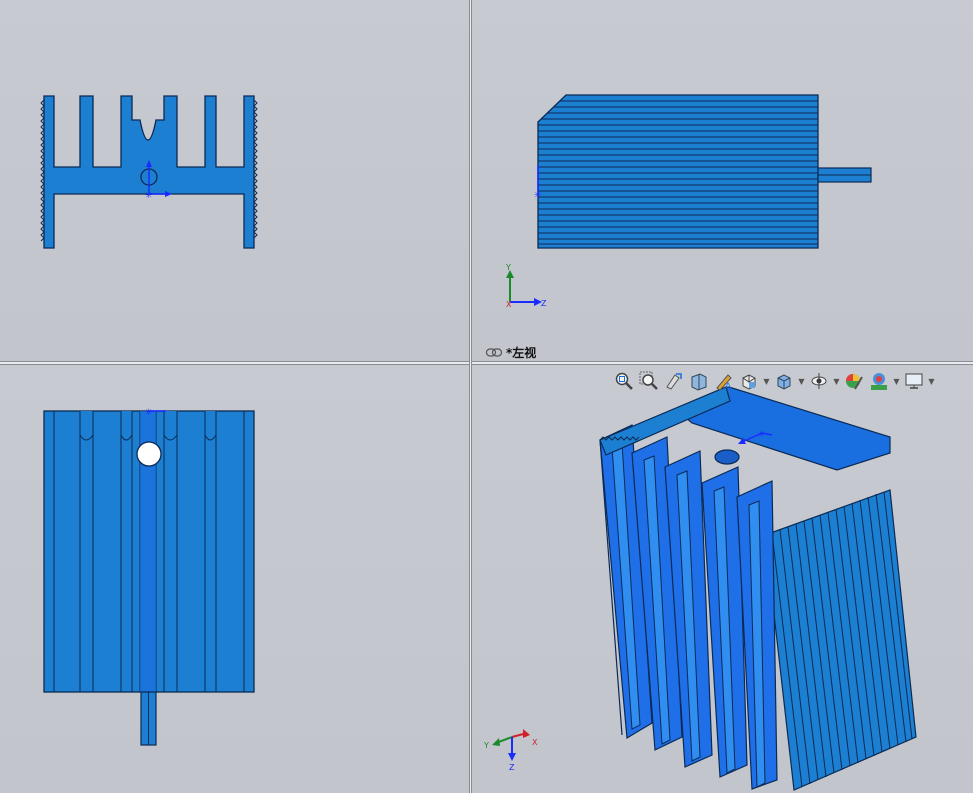 This screenshot has height=793, width=973. I want to click on edit-appearance-icon, so click(854, 381).